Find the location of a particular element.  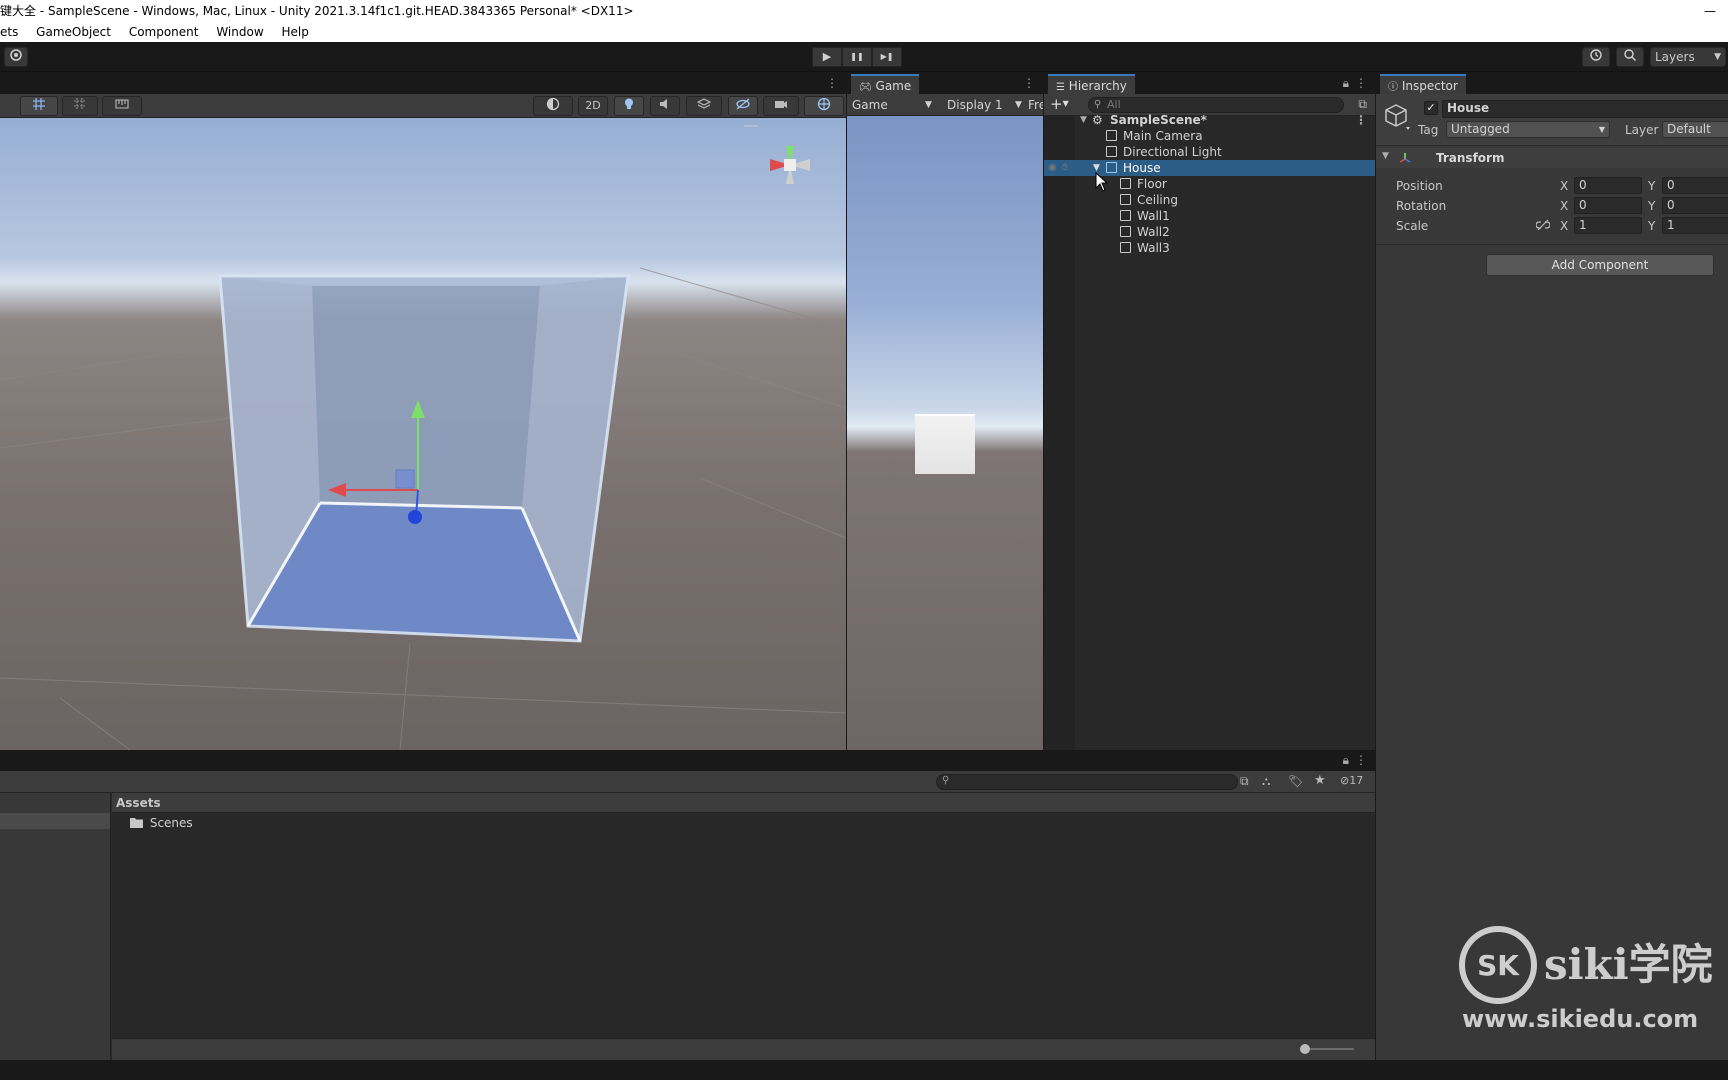

effects-toggle is located at coordinates (704, 106).